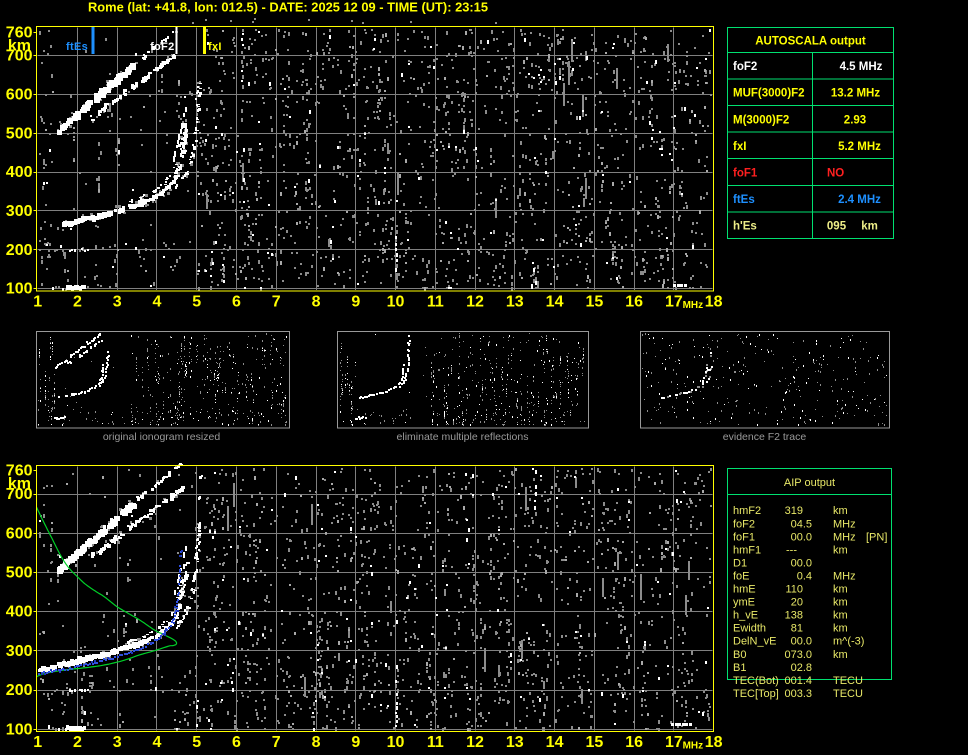  I want to click on svg-text: 13, so click(515, 302).